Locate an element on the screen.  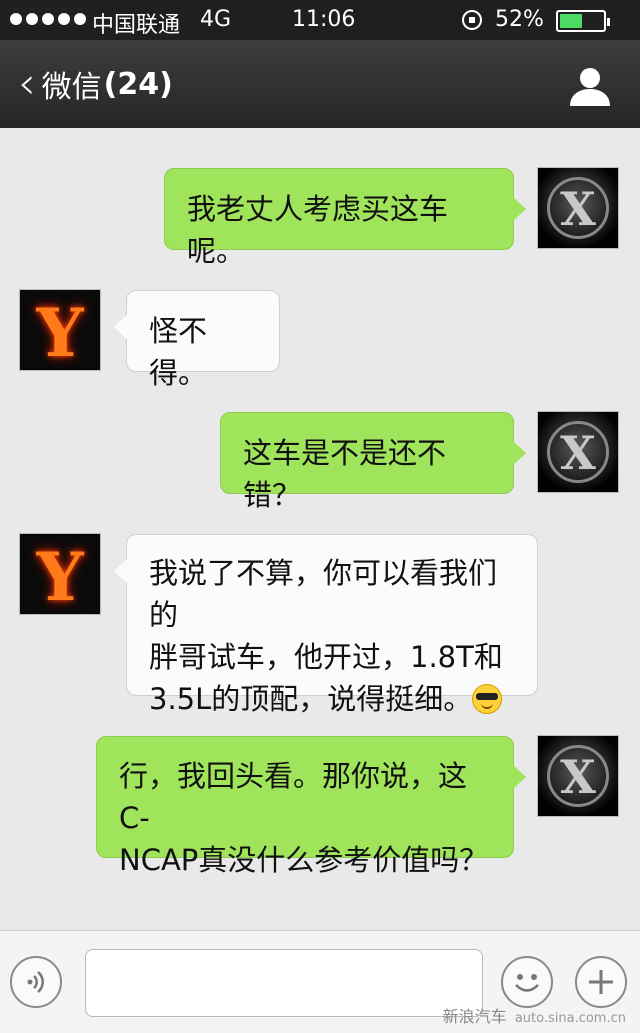
person-icon is located at coordinates (590, 86).